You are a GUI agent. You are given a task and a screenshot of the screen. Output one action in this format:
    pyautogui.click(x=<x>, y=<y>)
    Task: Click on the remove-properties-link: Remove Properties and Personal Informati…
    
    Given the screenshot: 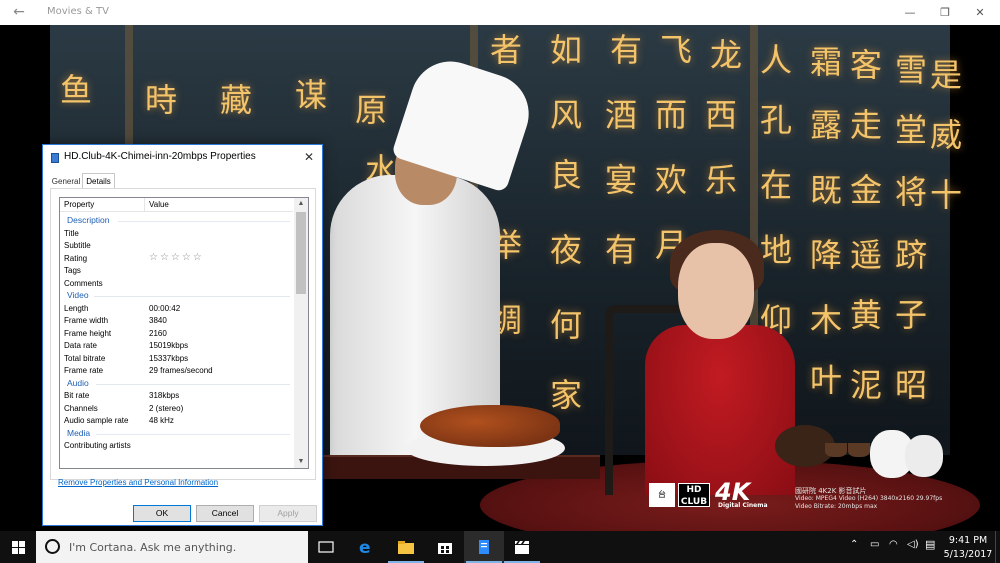 What is the action you would take?
    pyautogui.click(x=138, y=482)
    